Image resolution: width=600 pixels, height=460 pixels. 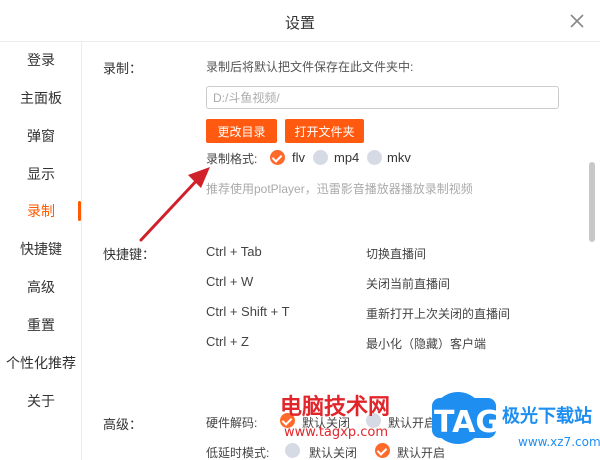 I want to click on open-folder-button: 打开文件夹, so click(x=324, y=131).